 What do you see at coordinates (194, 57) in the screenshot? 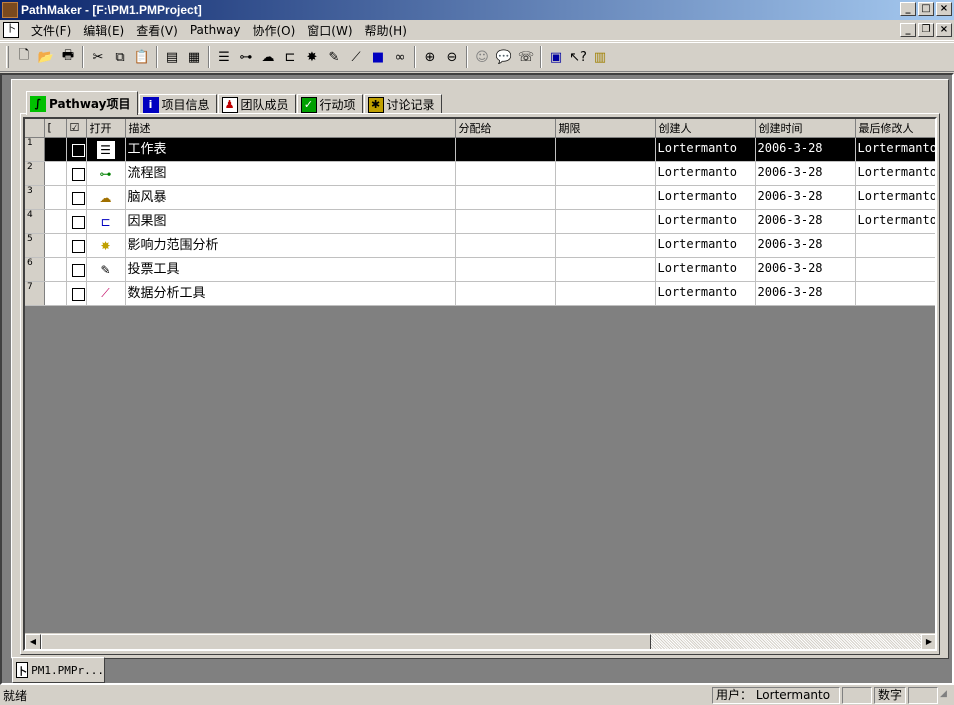
I see `stage-icon: ▦` at bounding box center [194, 57].